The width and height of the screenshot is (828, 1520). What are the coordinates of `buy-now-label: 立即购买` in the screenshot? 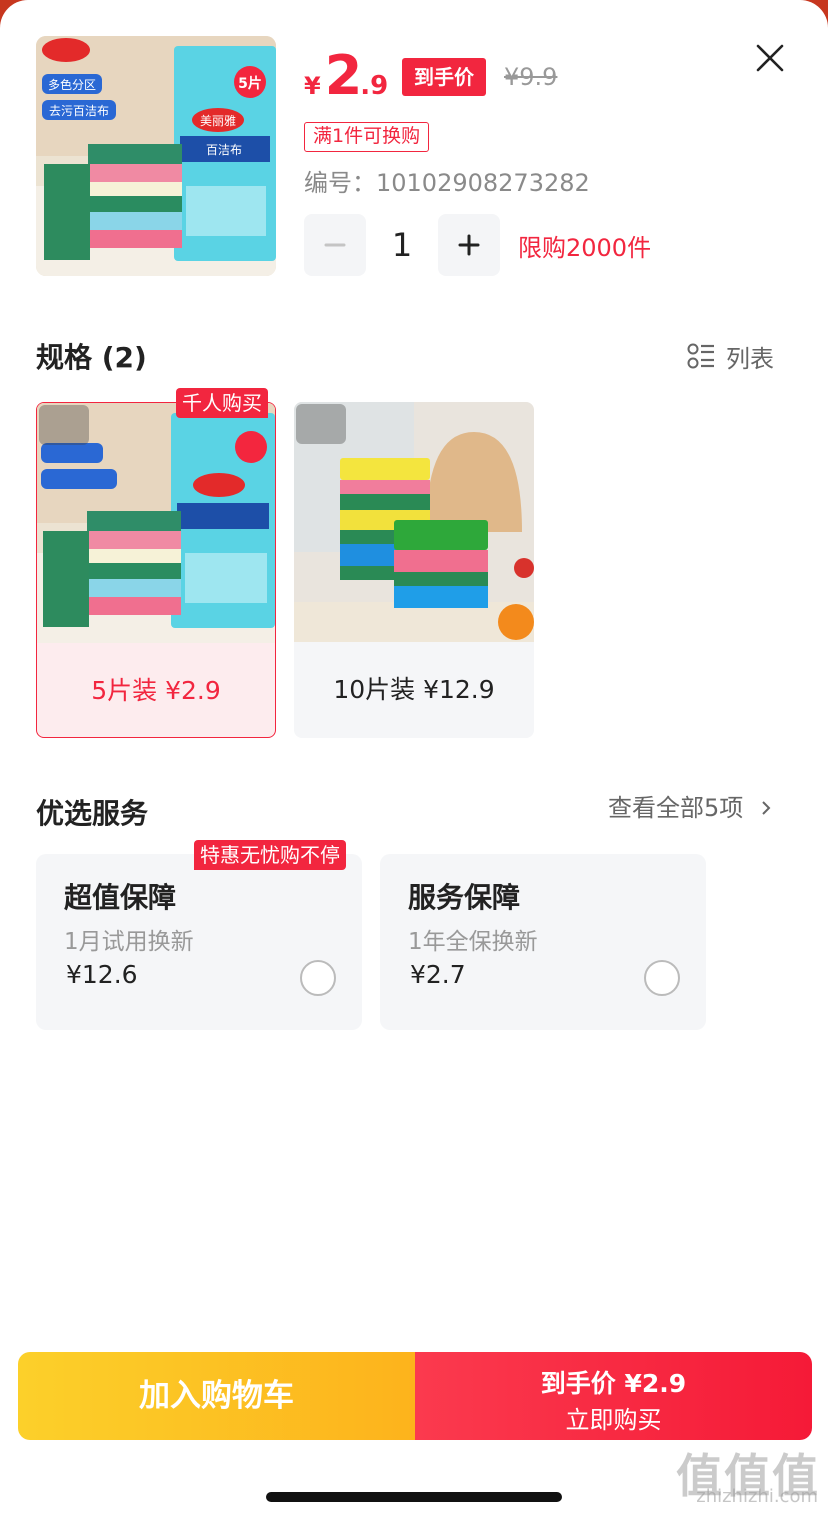 It's located at (613, 1420).